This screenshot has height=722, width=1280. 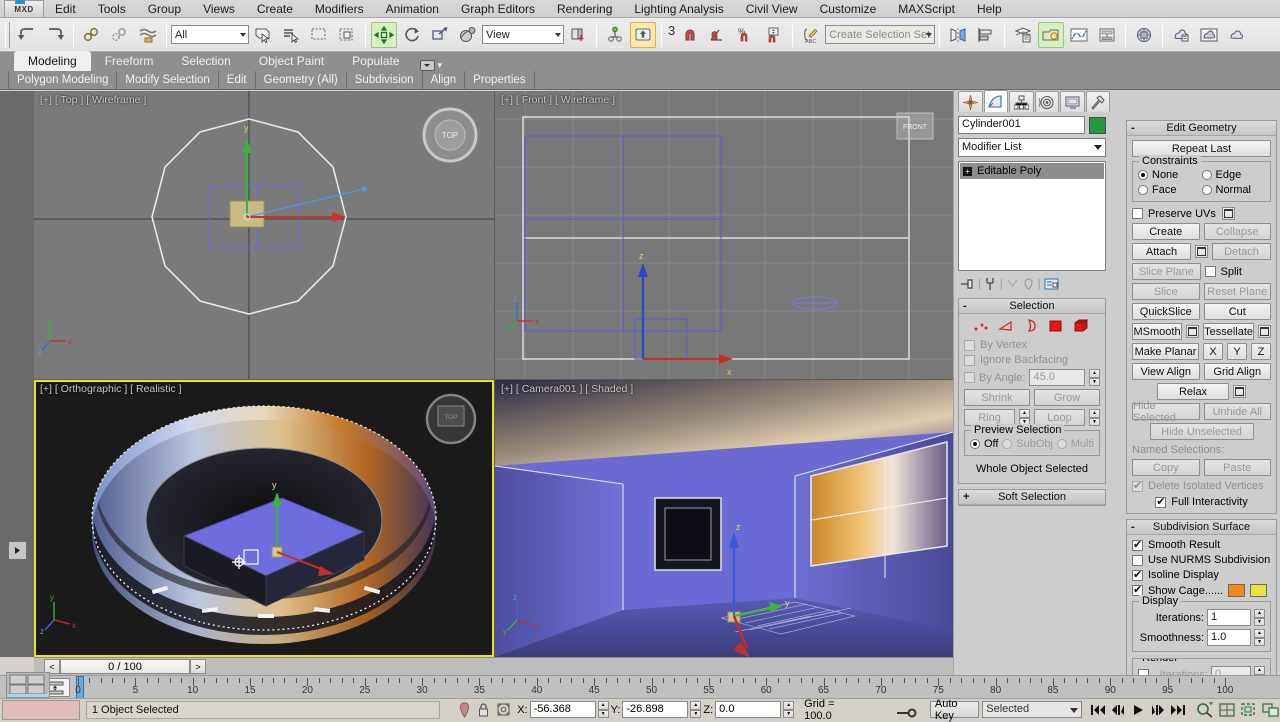 What do you see at coordinates (1264, 331) in the screenshot?
I see `tessellate-settings-button` at bounding box center [1264, 331].